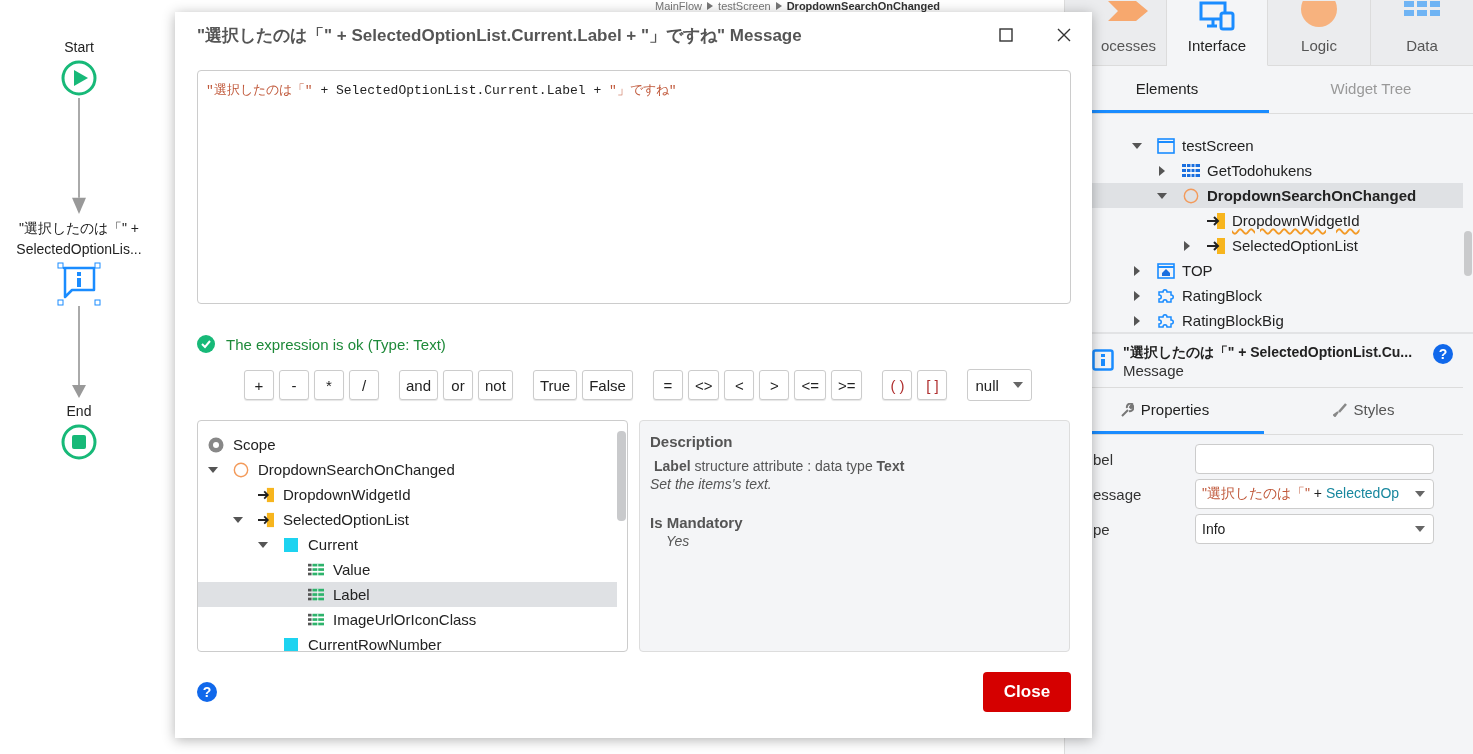  What do you see at coordinates (607, 385) in the screenshot?
I see `operator-button: False` at bounding box center [607, 385].